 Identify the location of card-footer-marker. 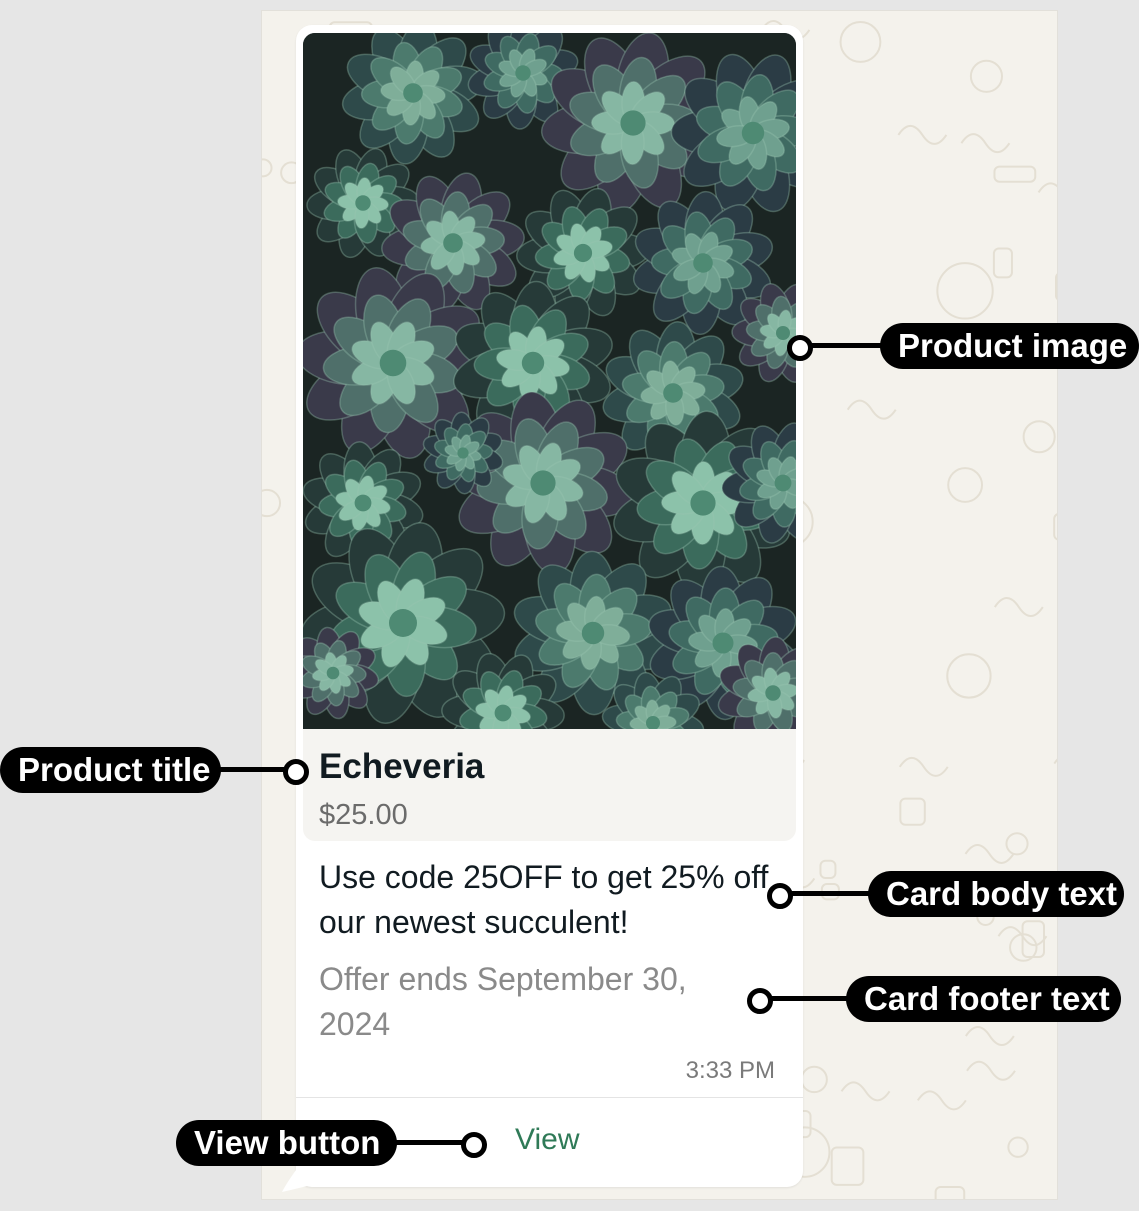
(760, 1001).